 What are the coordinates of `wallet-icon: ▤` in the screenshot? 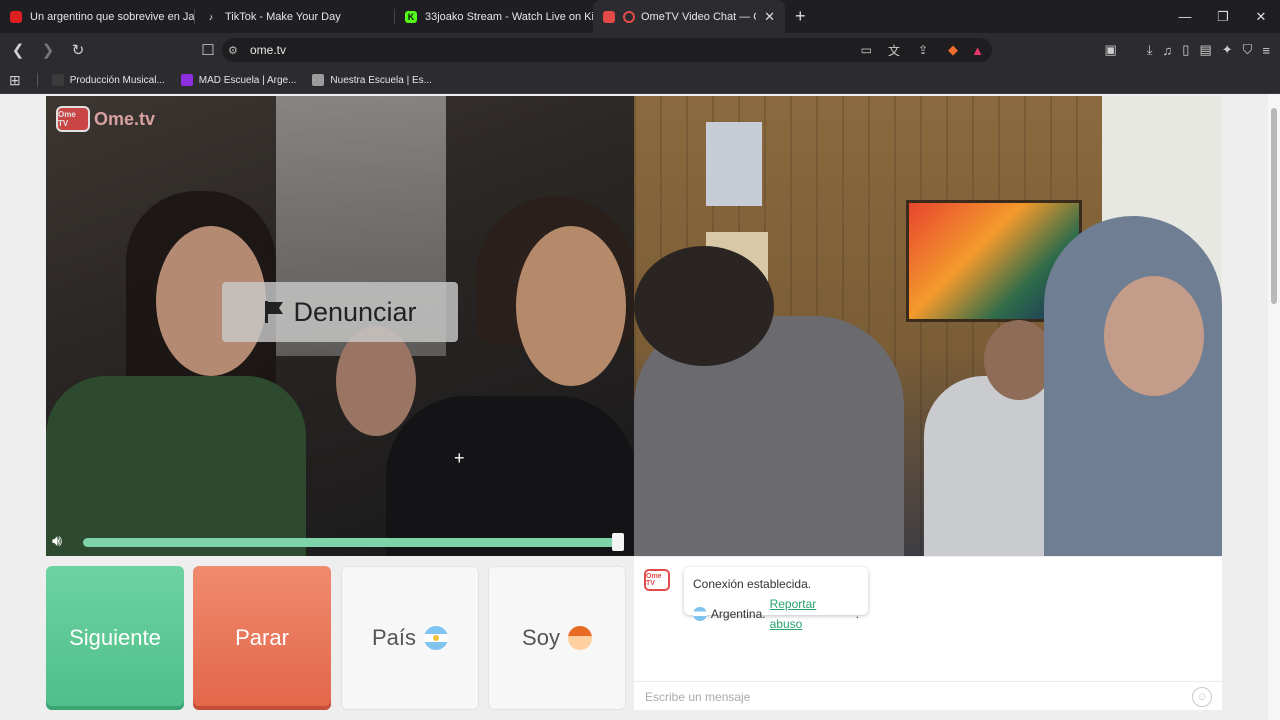 It's located at (1205, 50).